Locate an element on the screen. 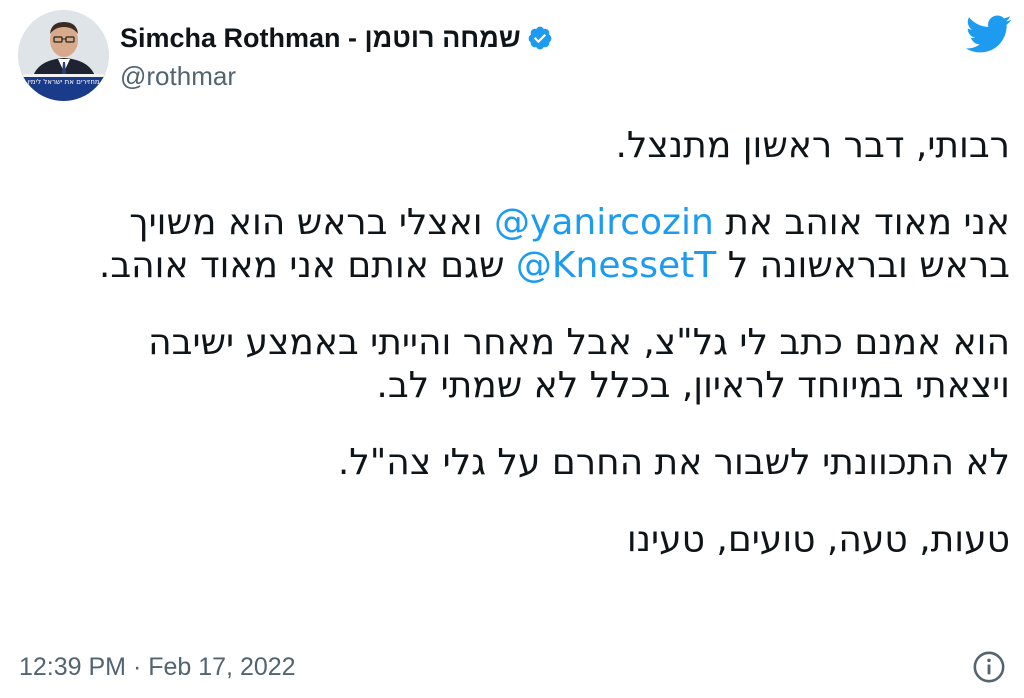 This screenshot has height=698, width=1024. tweet-line-7: טעות, טעה, טועים, טעינו is located at coordinates (818, 539).